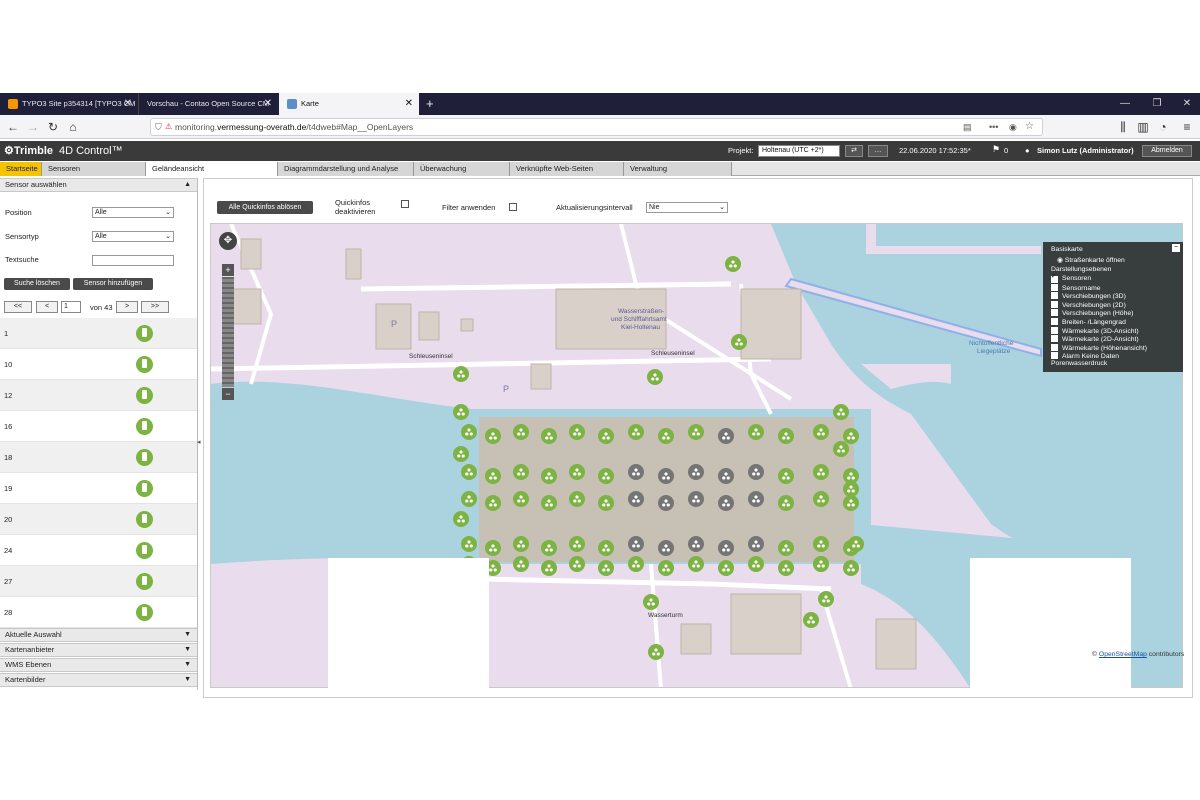 The height and width of the screenshot is (800, 1200). I want to click on textsuche-input, so click(133, 260).